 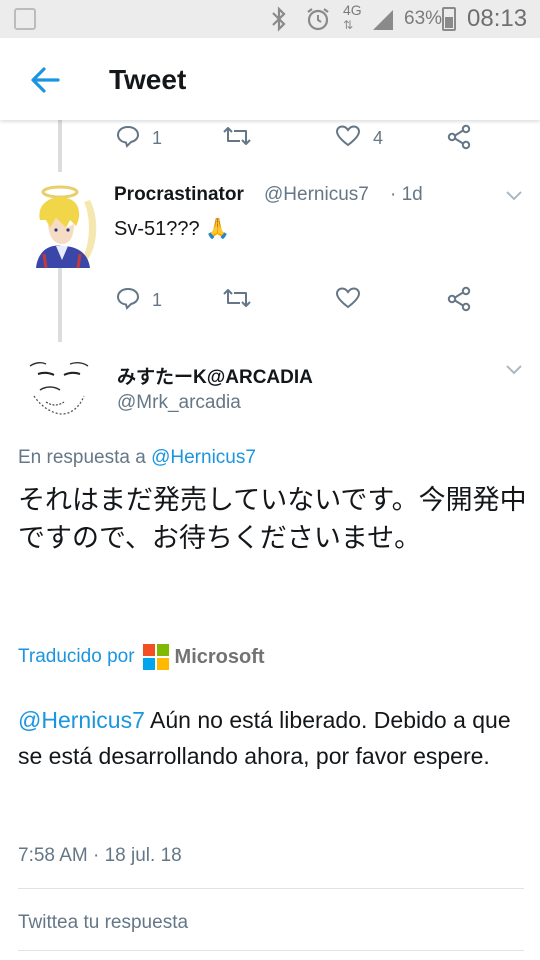 I want to click on clock: 08:13, so click(x=497, y=18).